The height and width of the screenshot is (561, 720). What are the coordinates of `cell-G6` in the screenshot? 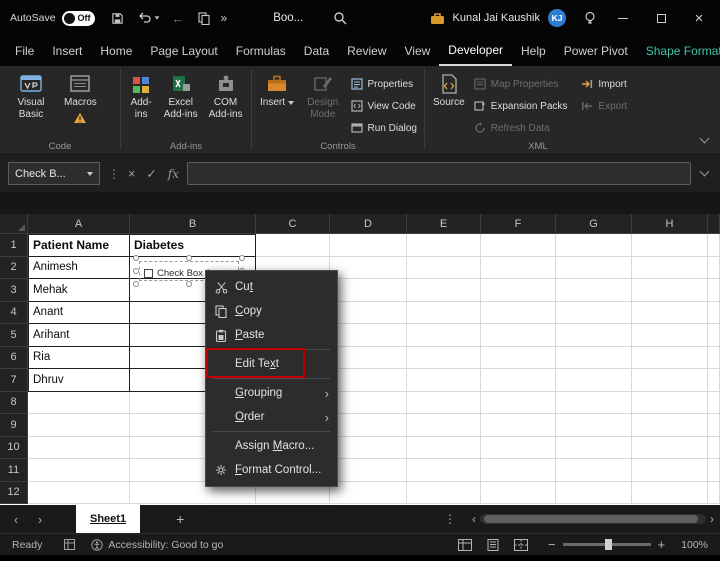 It's located at (594, 357).